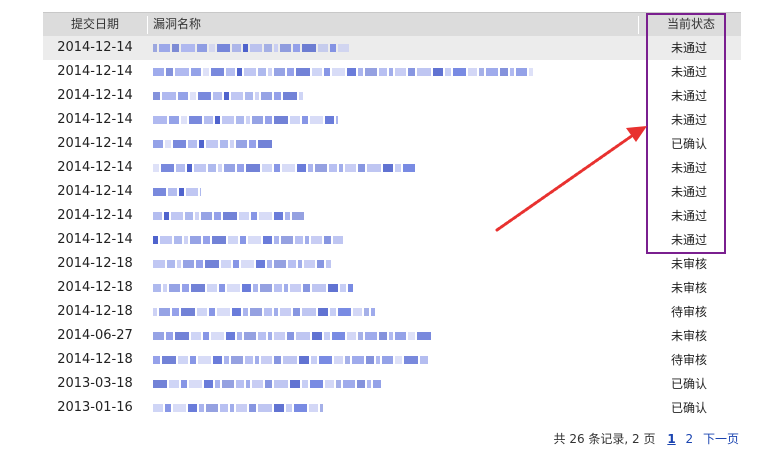 This screenshot has height=450, width=758. I want to click on pagination: 共 26 条记录, 2 页 1 2 下一页, so click(646, 438).